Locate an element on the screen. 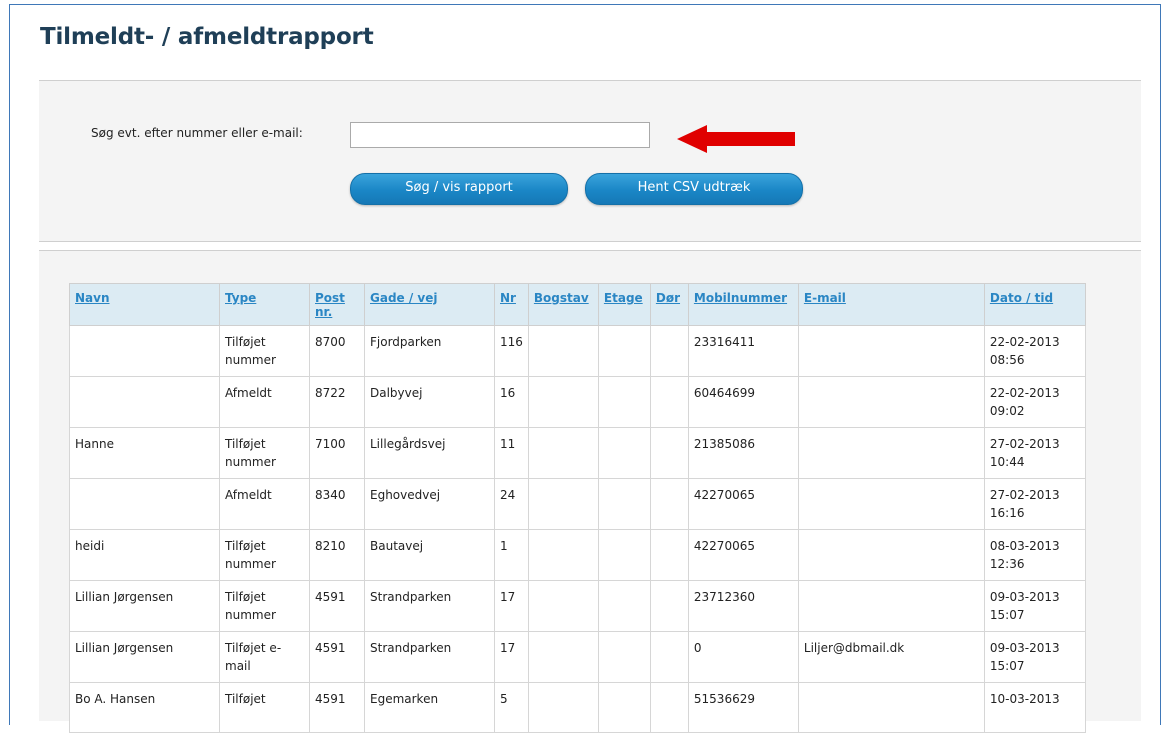  column-header-postnr: Post nr. is located at coordinates (337, 304).